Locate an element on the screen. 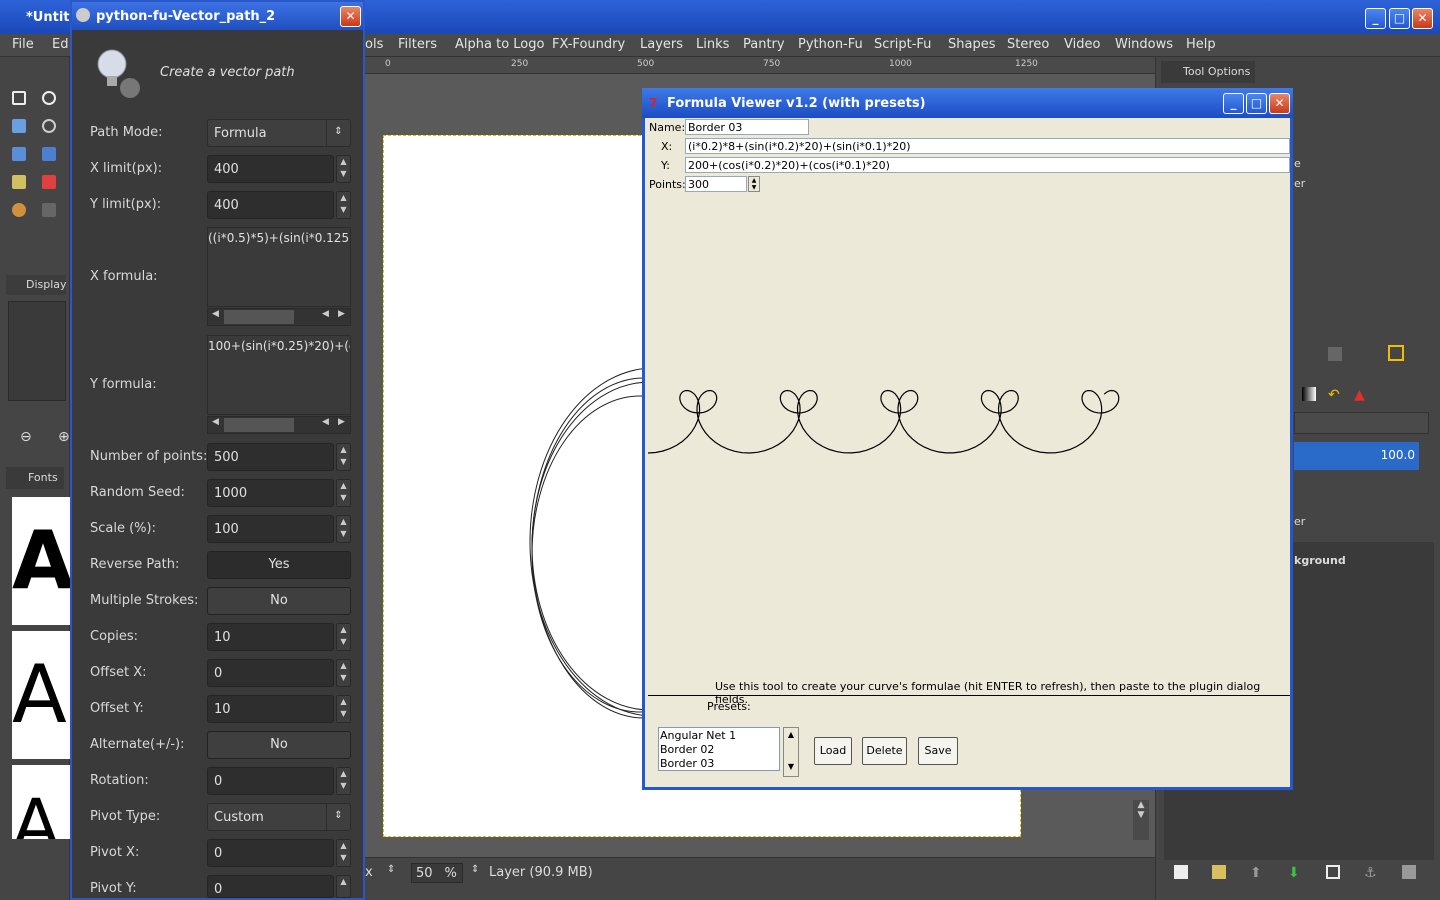 Image resolution: width=1440 pixels, height=900 pixels. gimp-close-button: ✕ is located at coordinates (1422, 18).